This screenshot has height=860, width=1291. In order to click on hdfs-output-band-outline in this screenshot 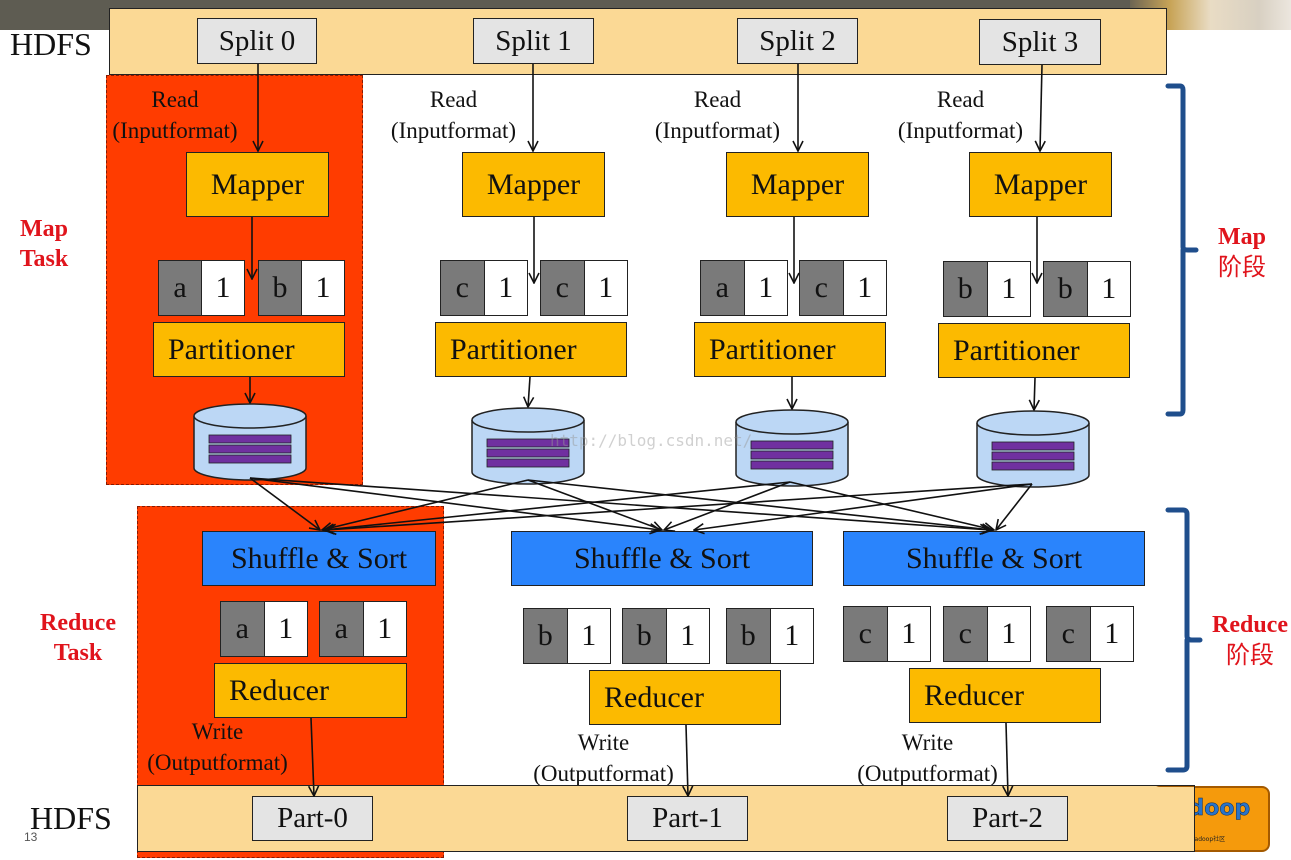, I will do `click(666, 818)`.